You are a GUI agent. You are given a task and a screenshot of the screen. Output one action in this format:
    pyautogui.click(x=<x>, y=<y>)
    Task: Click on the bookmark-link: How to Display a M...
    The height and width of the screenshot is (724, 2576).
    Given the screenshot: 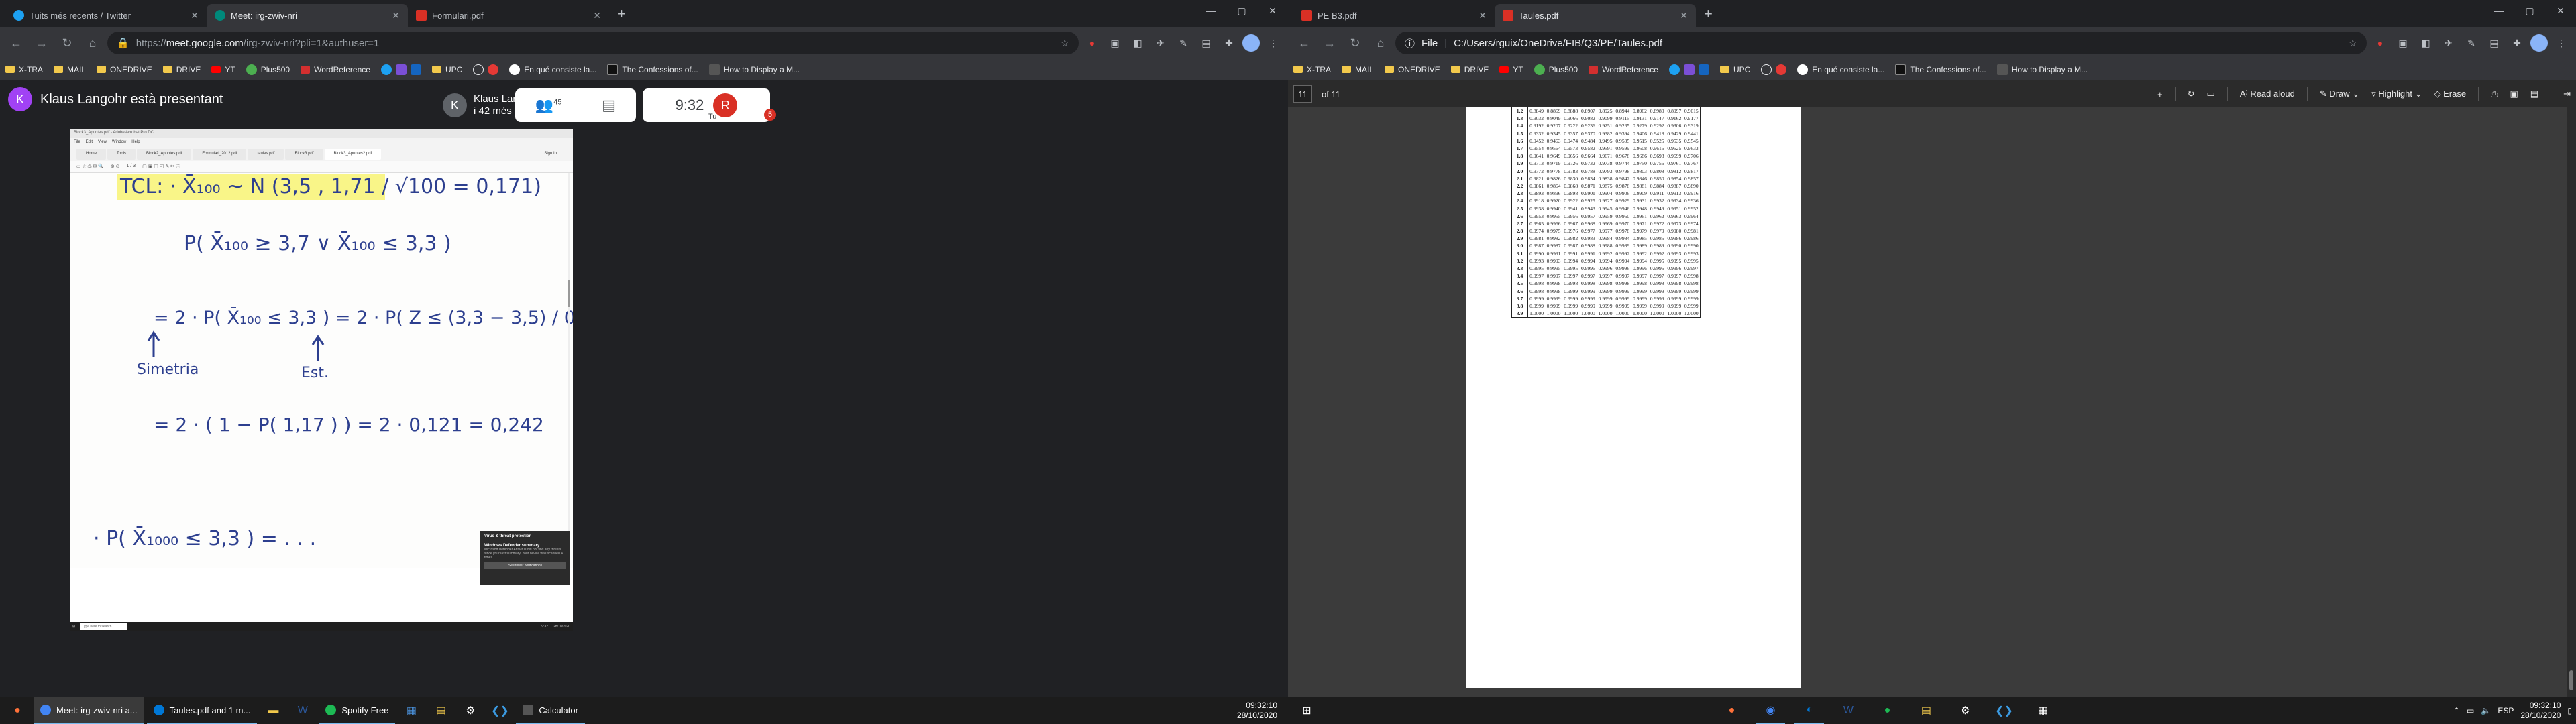 What is the action you would take?
    pyautogui.click(x=754, y=69)
    